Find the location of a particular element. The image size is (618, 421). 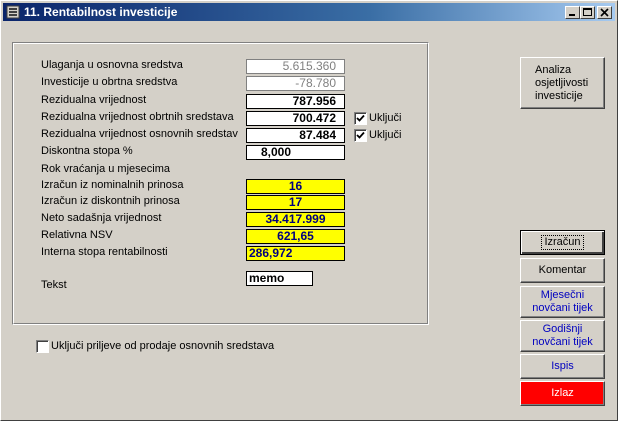

label-rok-vracanja: Rok vraćanja u mjesecima is located at coordinates (105, 169).